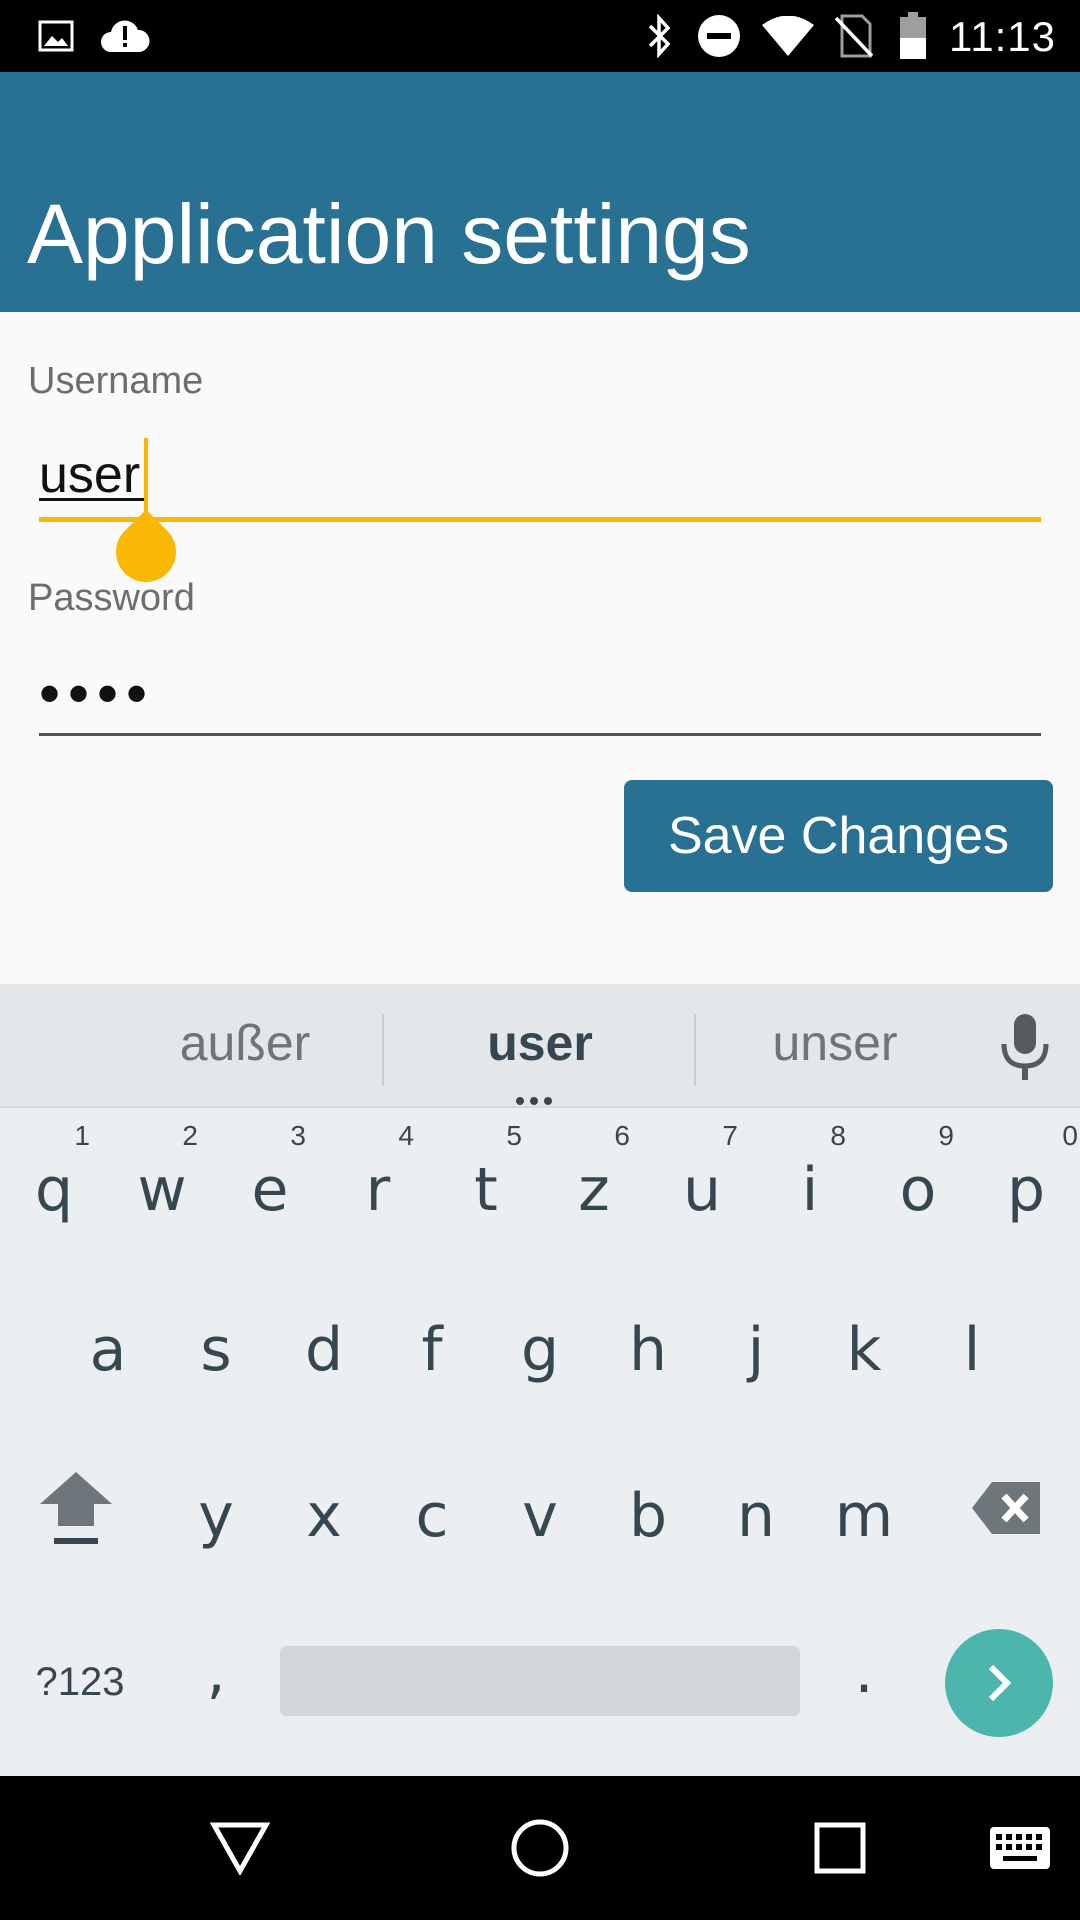  Describe the element at coordinates (324, 1510) in the screenshot. I see `key-x: x` at that location.